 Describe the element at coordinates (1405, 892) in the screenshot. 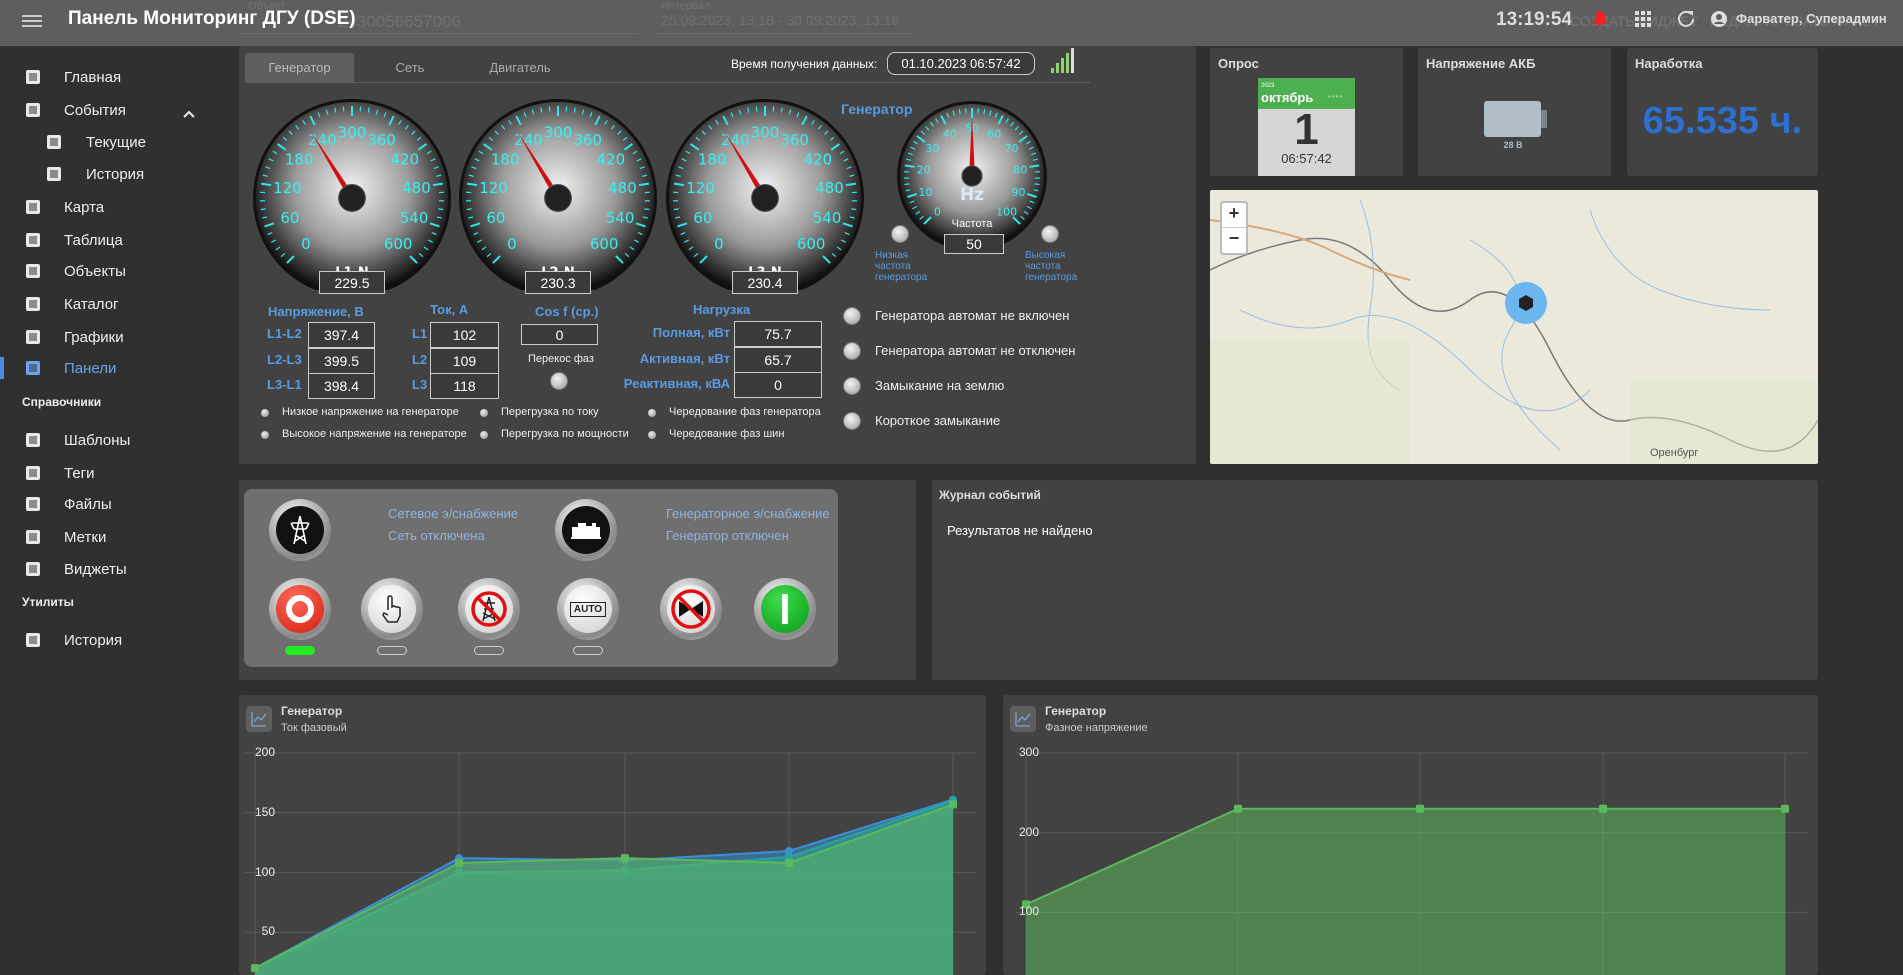

I see `series-area-L1-N` at that location.